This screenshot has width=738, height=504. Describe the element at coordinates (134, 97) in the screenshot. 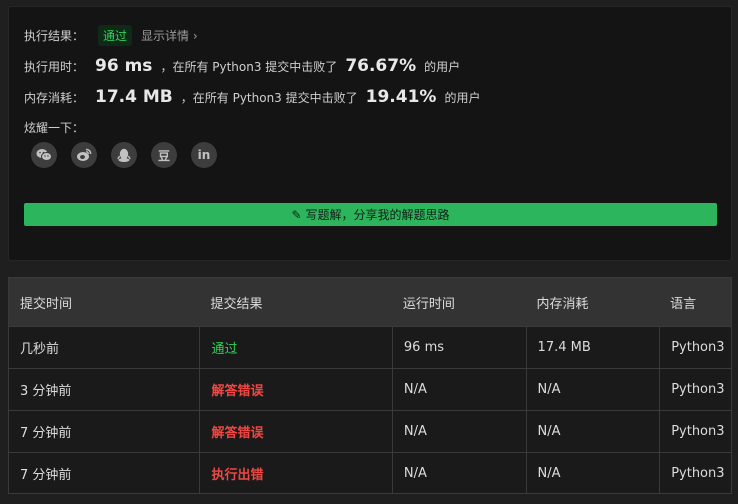

I see `memory-value: 17.4 MB` at that location.